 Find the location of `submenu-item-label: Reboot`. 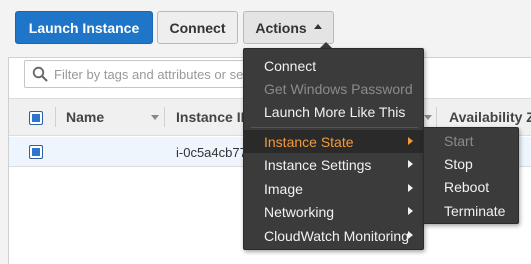

submenu-item-label: Reboot is located at coordinates (467, 186).